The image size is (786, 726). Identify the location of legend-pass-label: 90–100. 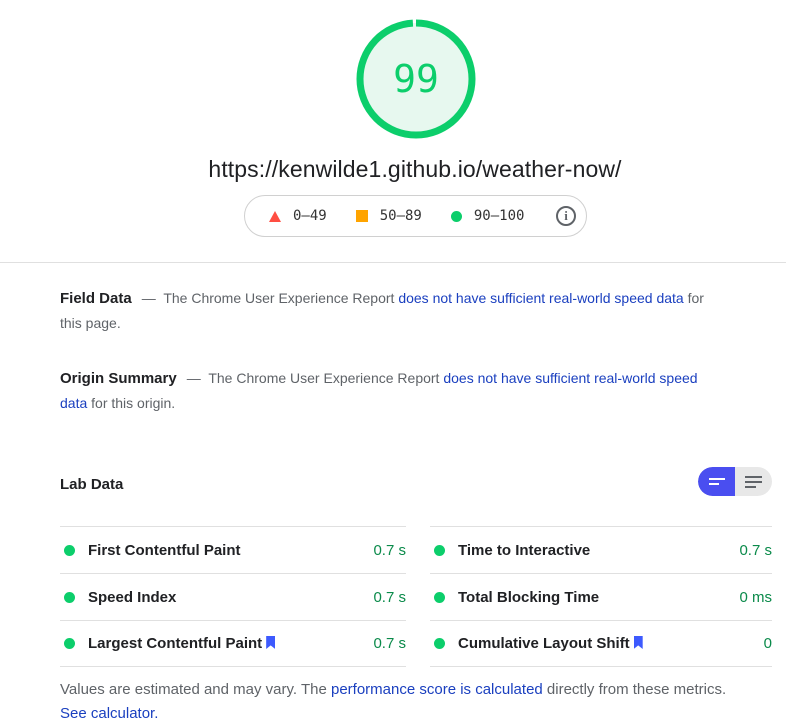
(499, 216).